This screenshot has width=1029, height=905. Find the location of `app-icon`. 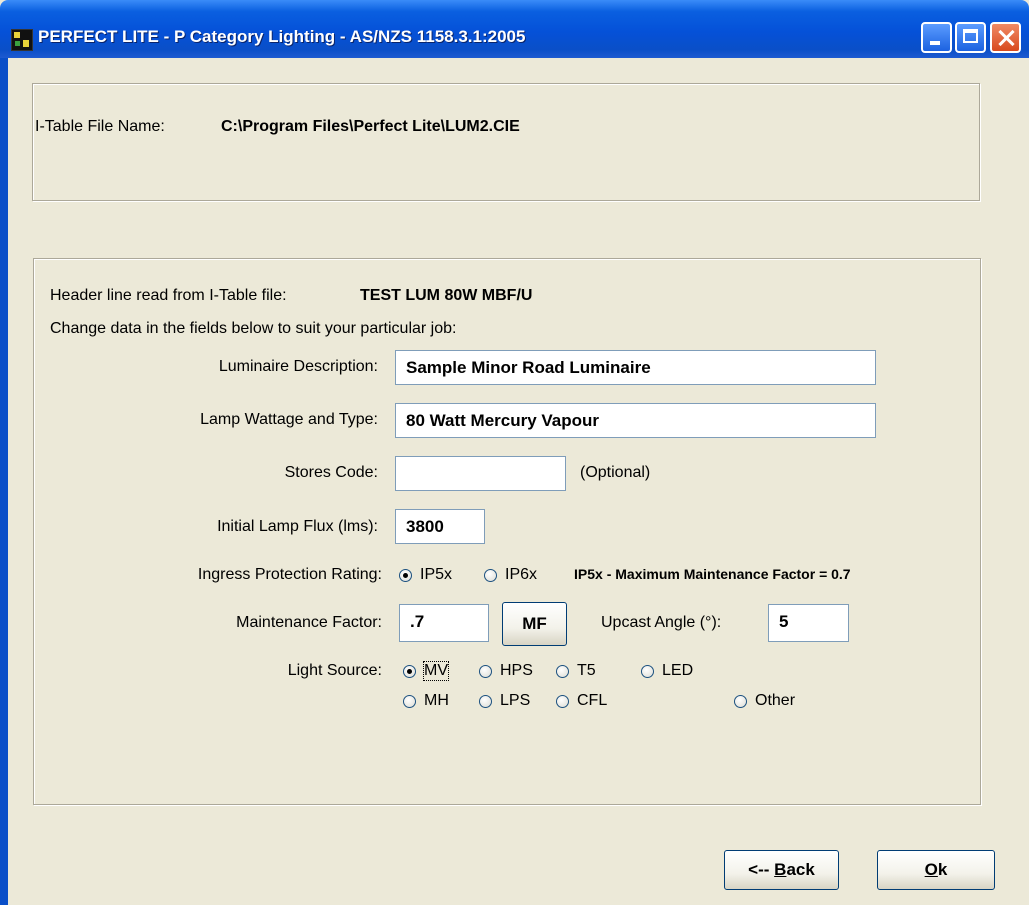

app-icon is located at coordinates (22, 40).